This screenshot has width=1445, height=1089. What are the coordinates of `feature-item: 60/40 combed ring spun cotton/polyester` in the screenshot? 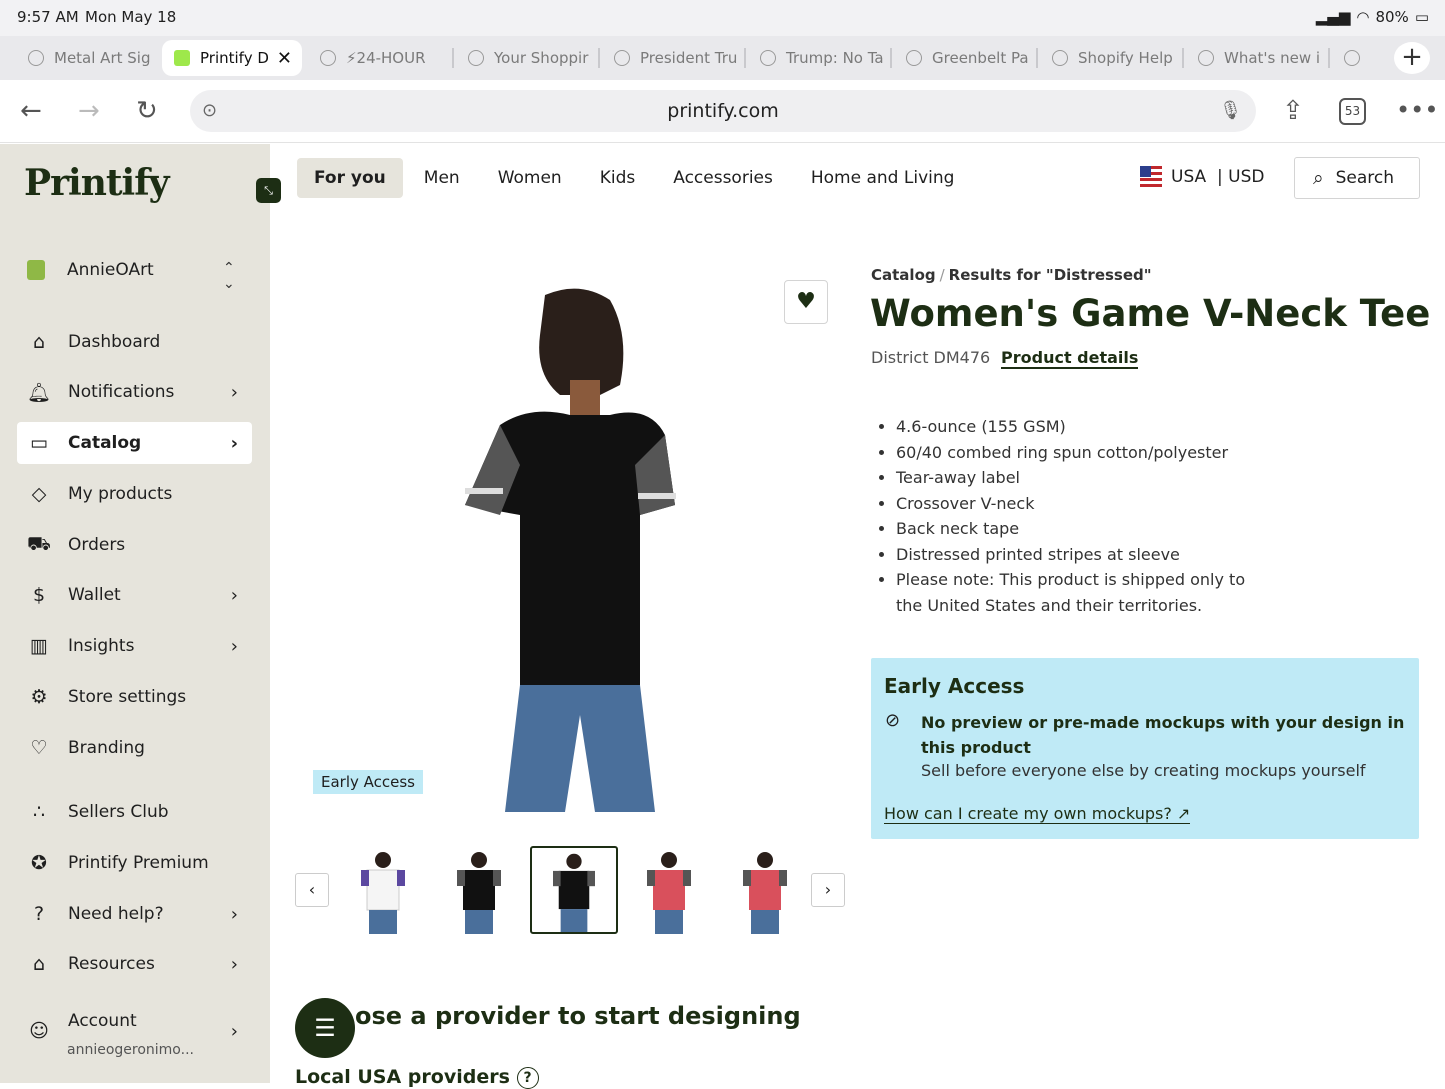 It's located at (1076, 453).